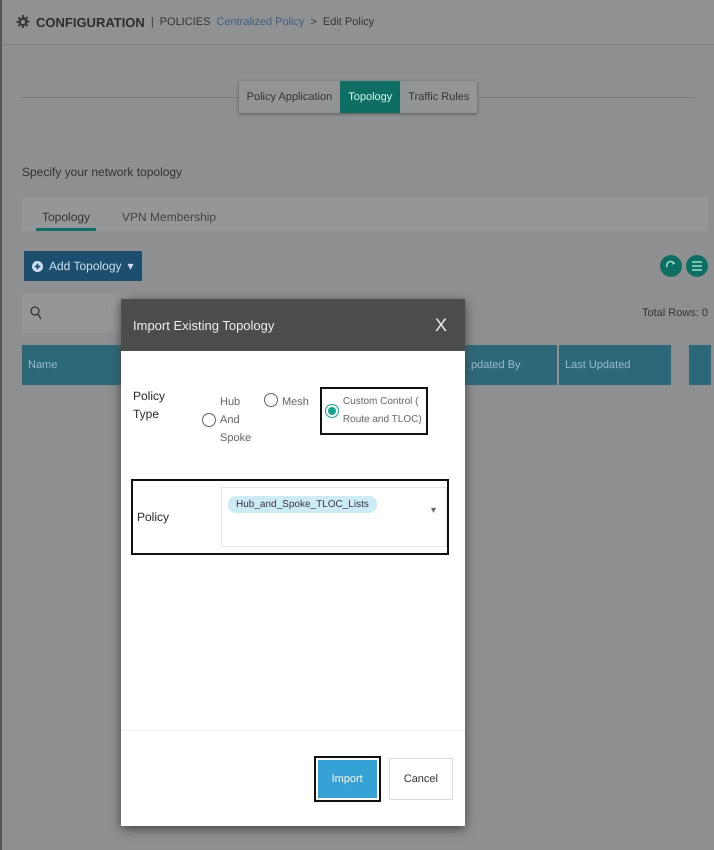  I want to click on dialog-title: Import Existing Topology, so click(203, 325).